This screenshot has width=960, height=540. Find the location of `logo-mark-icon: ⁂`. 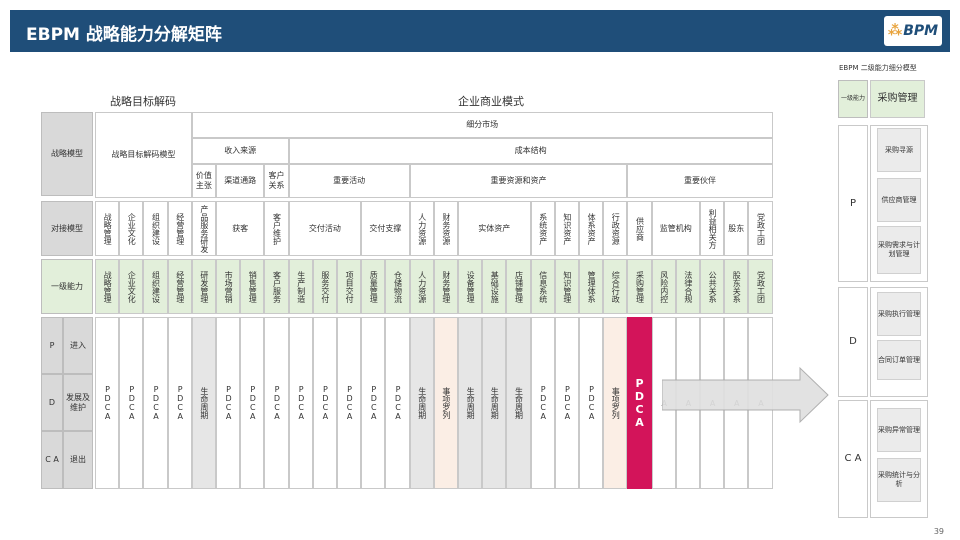

logo-mark-icon: ⁂ is located at coordinates (895, 31).